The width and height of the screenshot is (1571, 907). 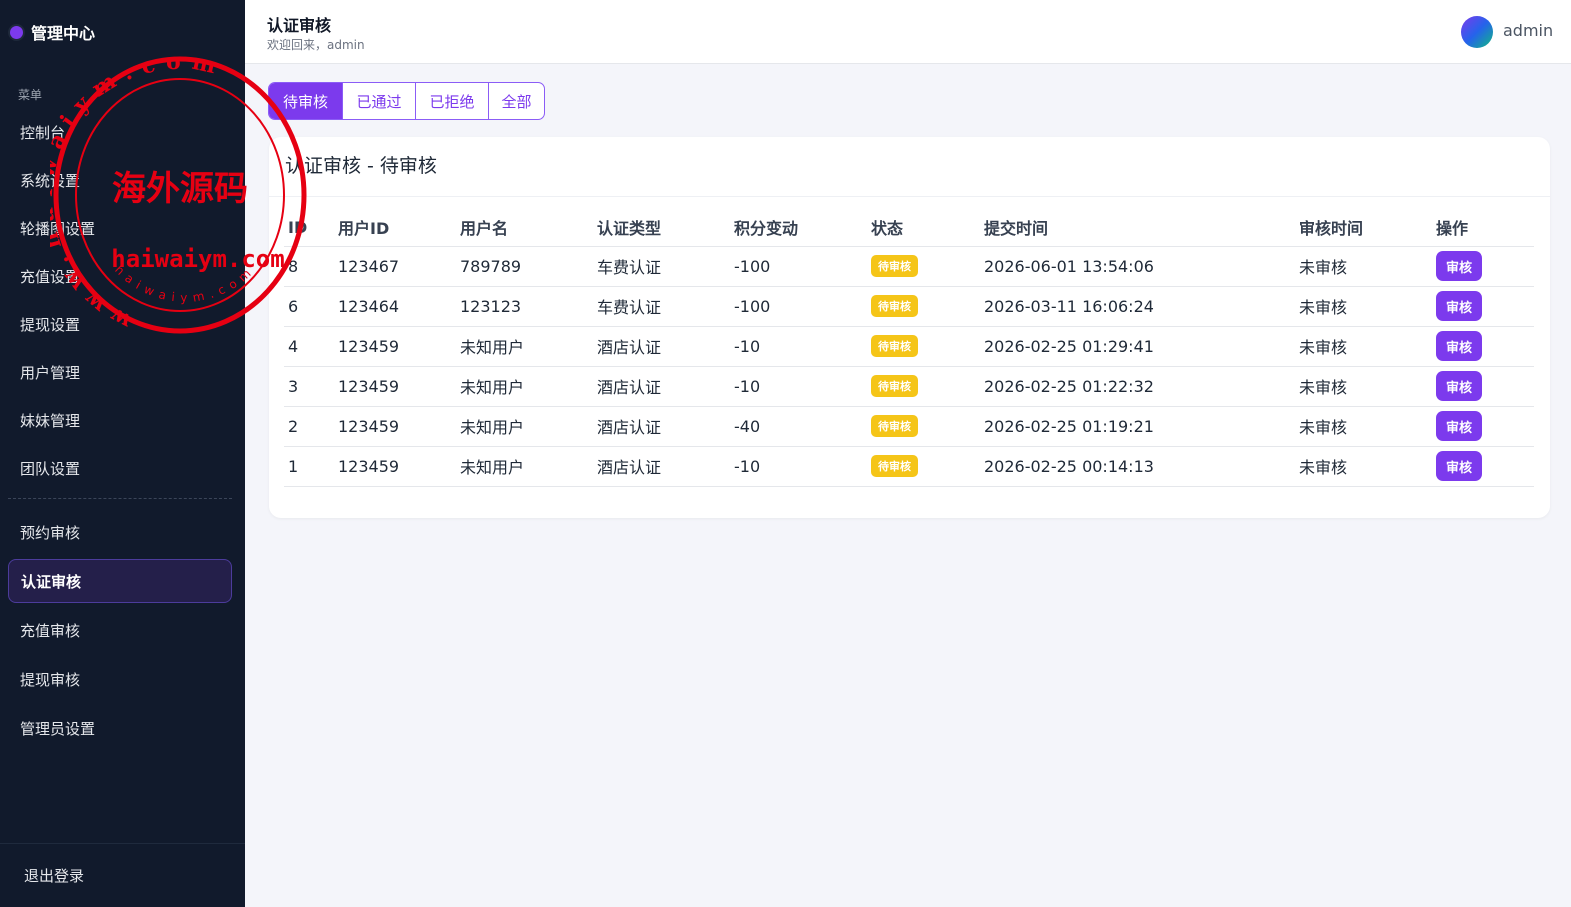 I want to click on column-header-submitted: 提交时间, so click(x=1137, y=228).